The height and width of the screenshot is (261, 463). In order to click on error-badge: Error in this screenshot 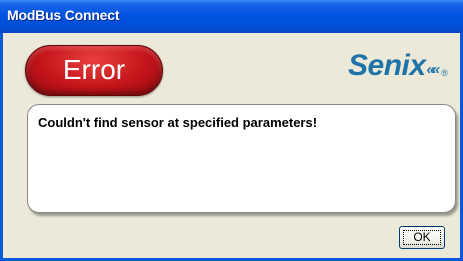, I will do `click(94, 70)`.